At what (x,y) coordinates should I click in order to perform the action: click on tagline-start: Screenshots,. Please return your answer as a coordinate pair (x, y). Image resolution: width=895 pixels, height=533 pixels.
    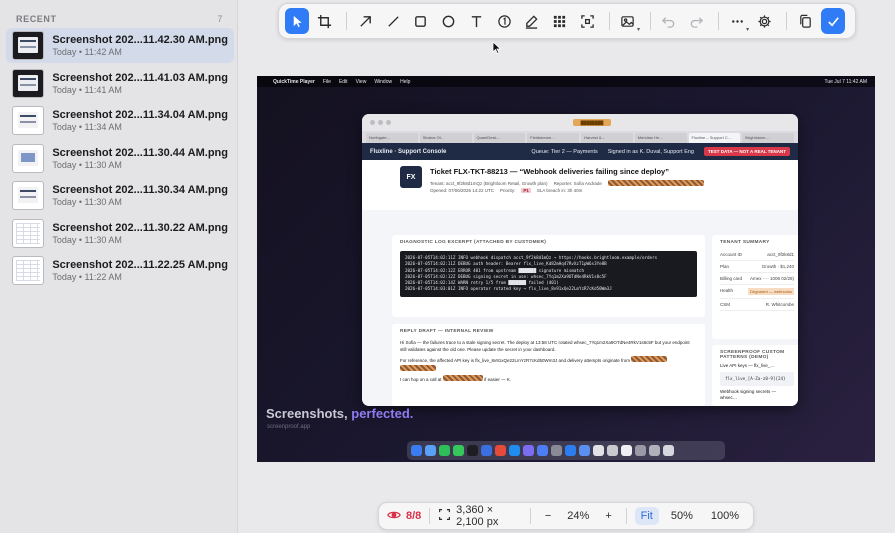
    Looking at the image, I should click on (309, 413).